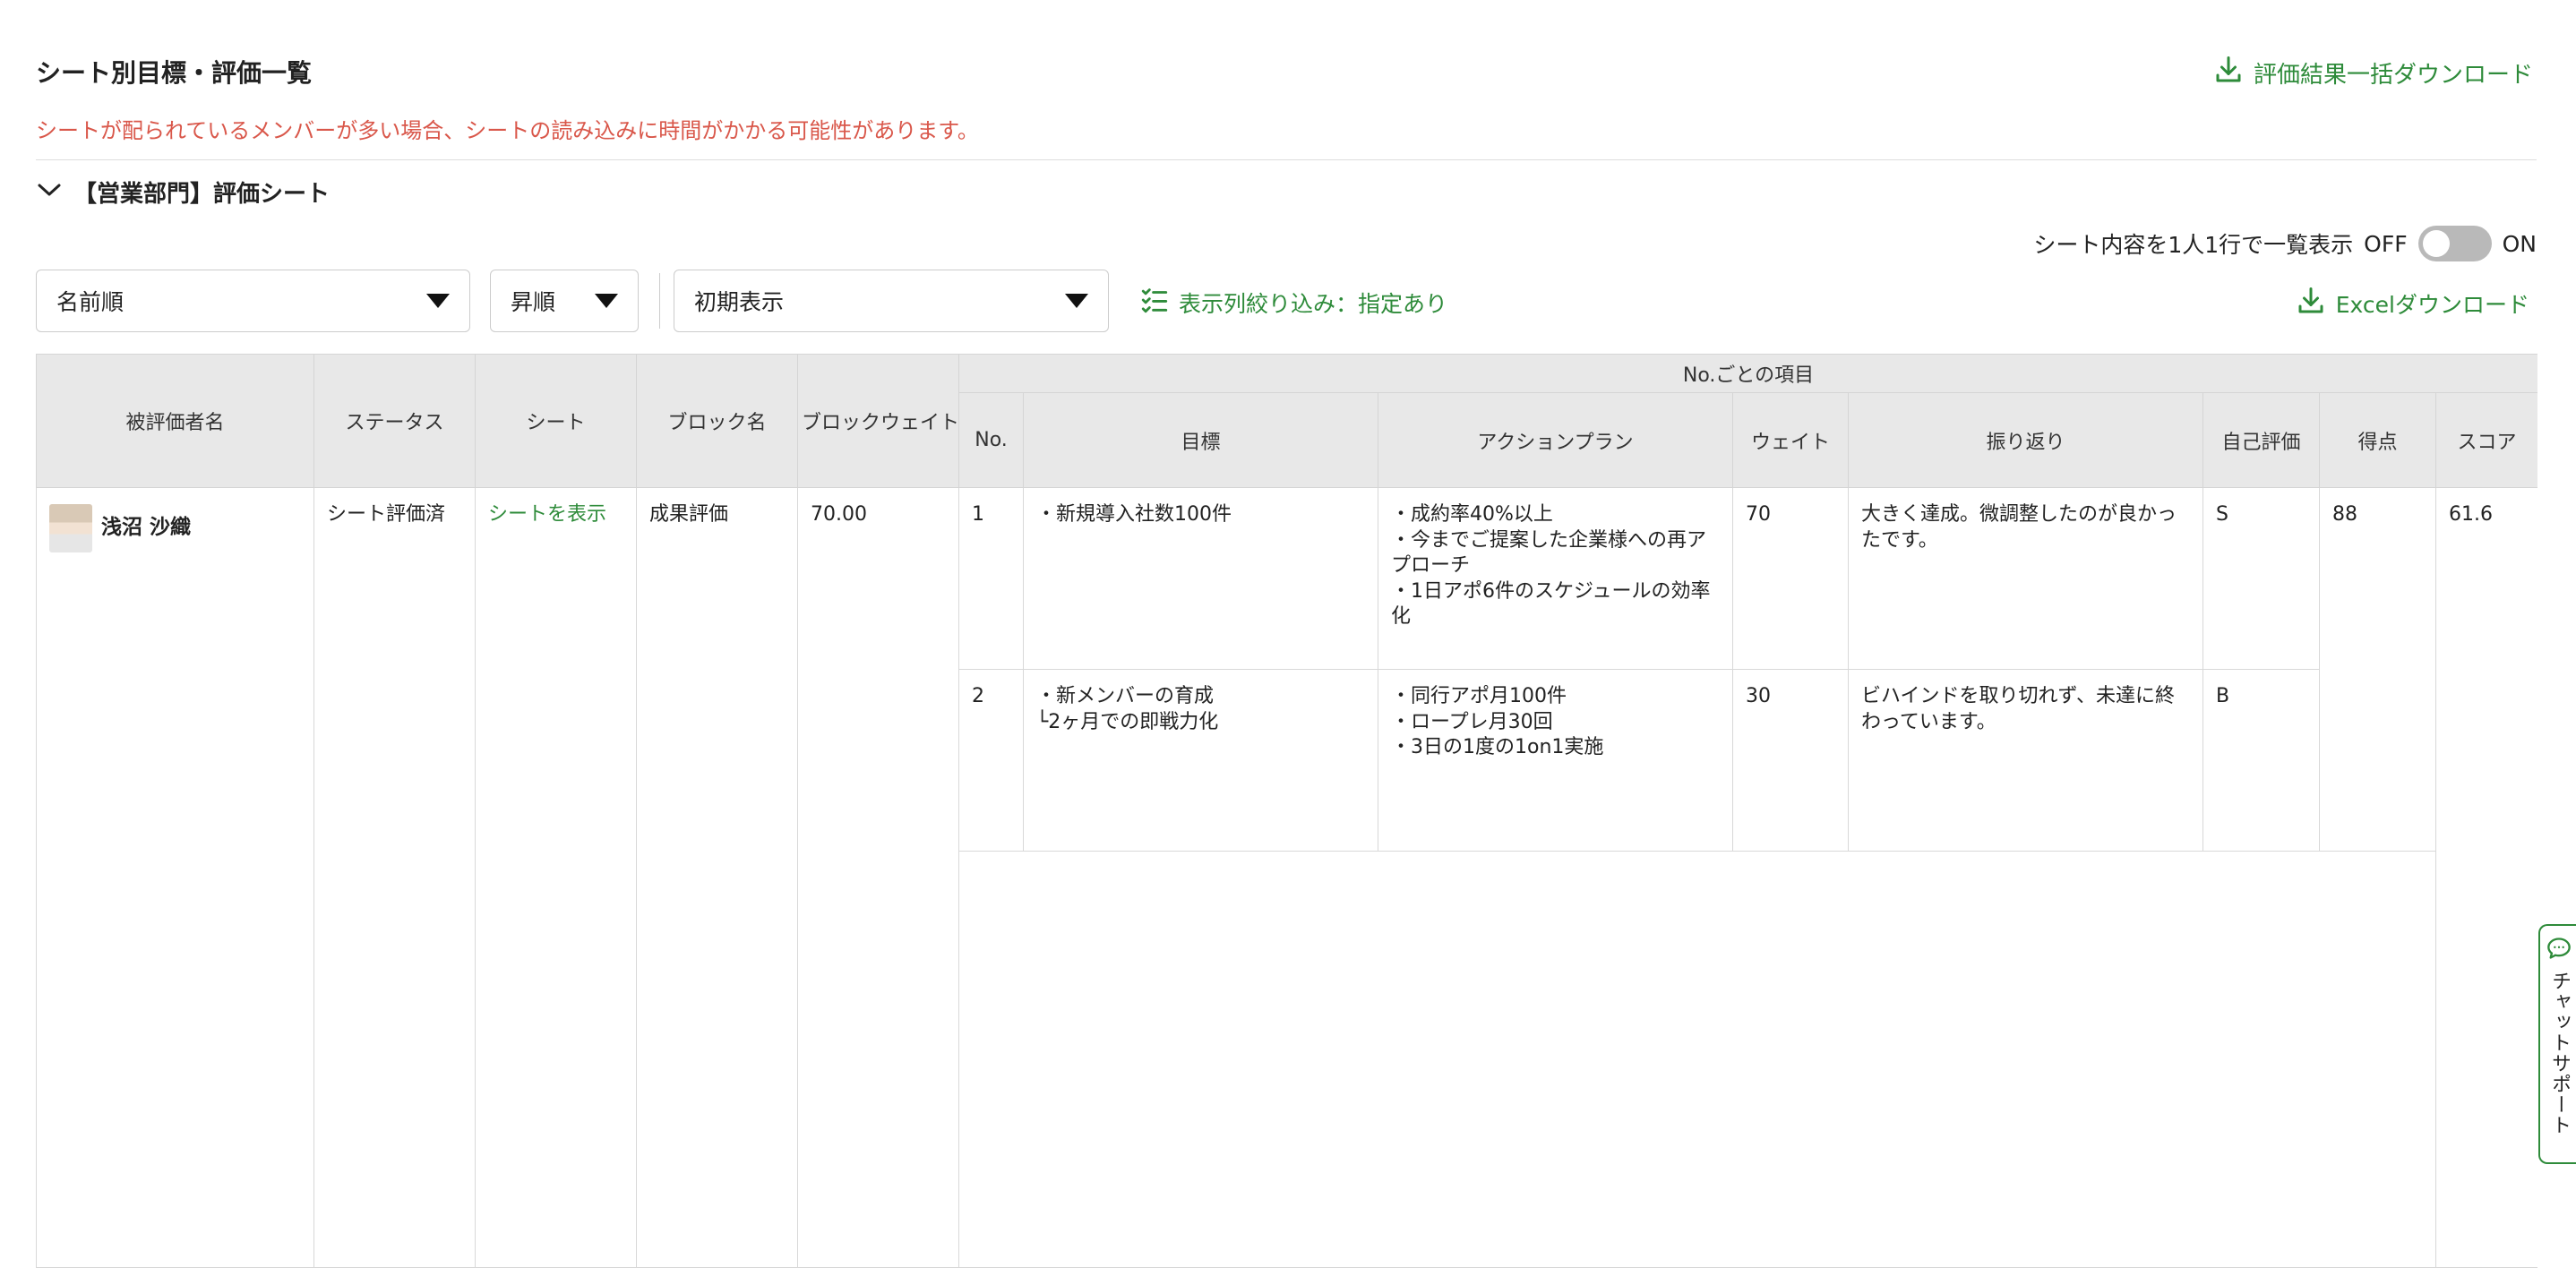 Image resolution: width=2576 pixels, height=1276 pixels. Describe the element at coordinates (70, 528) in the screenshot. I see `avatar` at that location.